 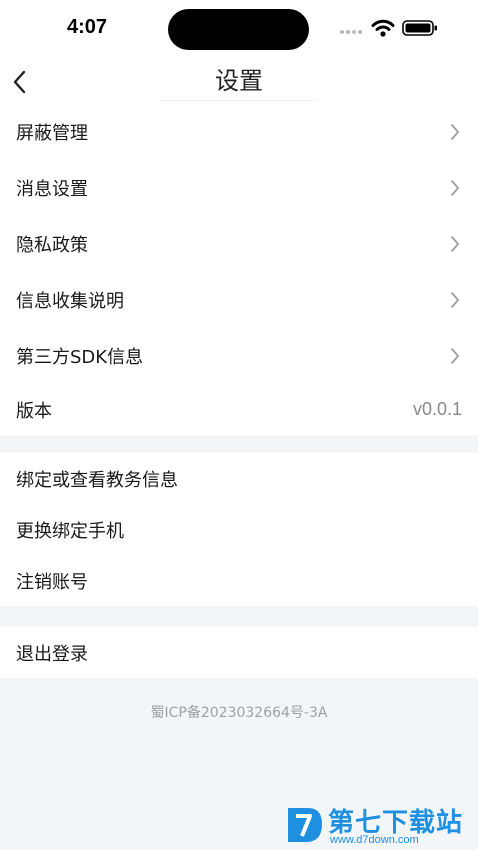 I want to click on page-title: 设置, so click(x=239, y=81).